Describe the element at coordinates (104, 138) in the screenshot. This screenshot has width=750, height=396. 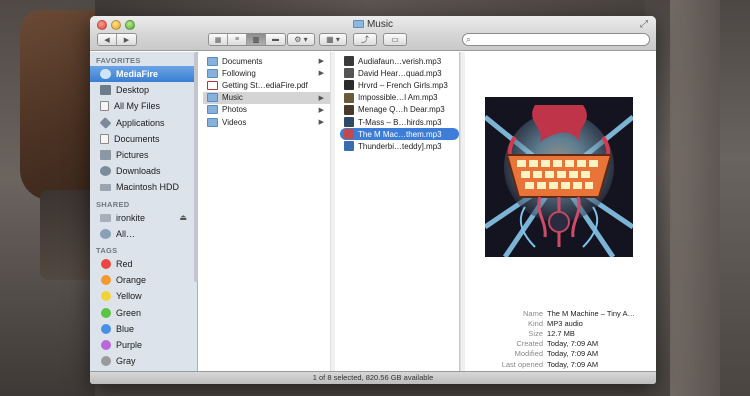
I see `document-icon` at that location.